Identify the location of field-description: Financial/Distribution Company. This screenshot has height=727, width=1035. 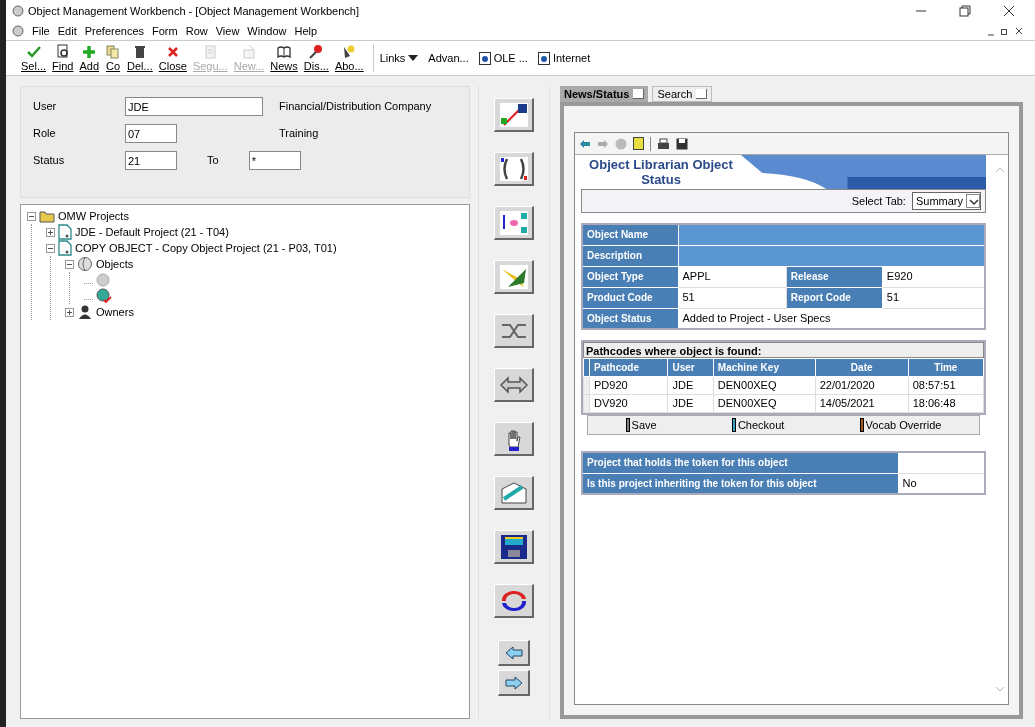
(356, 107).